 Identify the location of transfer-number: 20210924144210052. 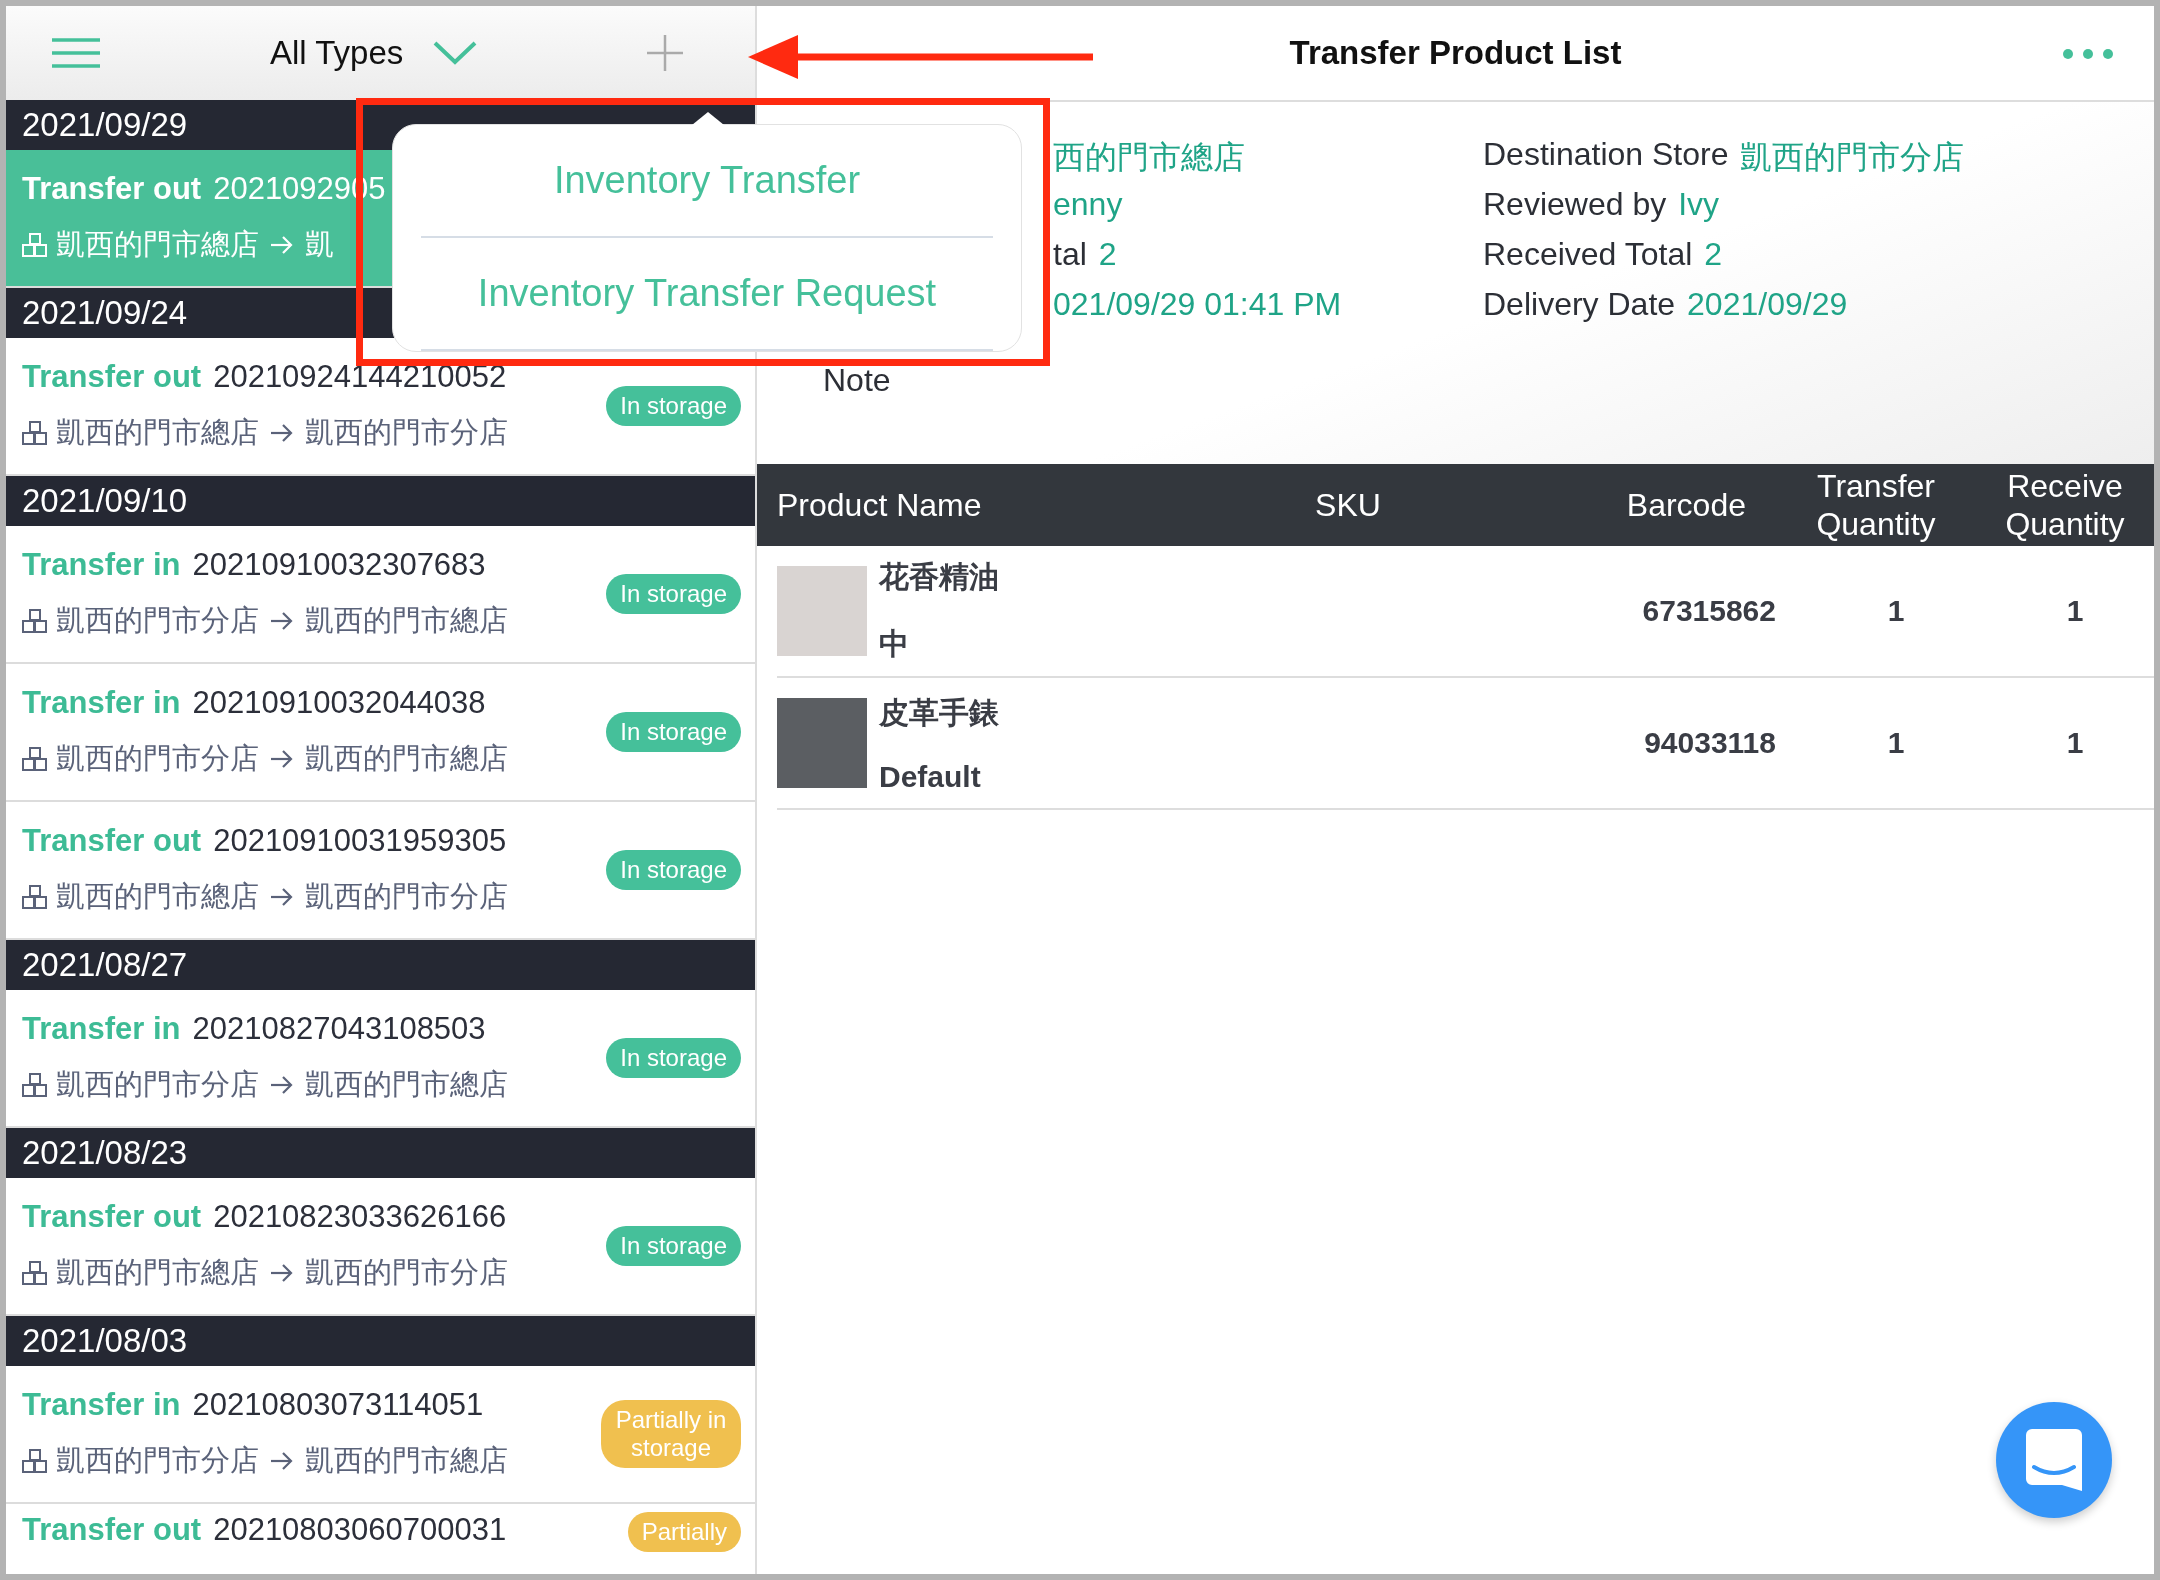
(360, 377).